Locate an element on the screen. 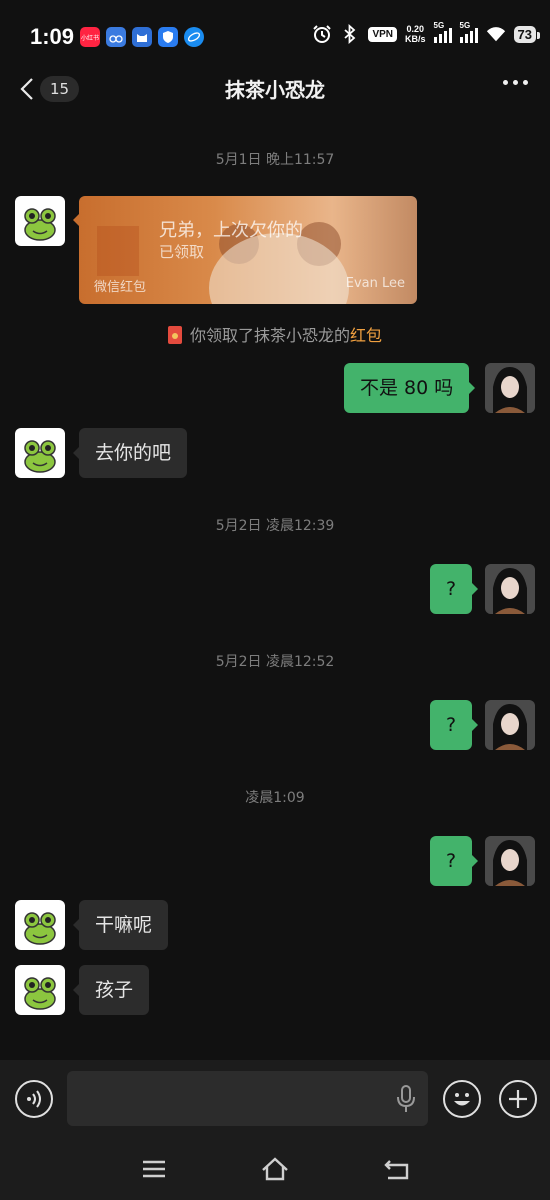 This screenshot has height=1200, width=550. timestamp: 5月1日 晚上11:57 is located at coordinates (275, 160).